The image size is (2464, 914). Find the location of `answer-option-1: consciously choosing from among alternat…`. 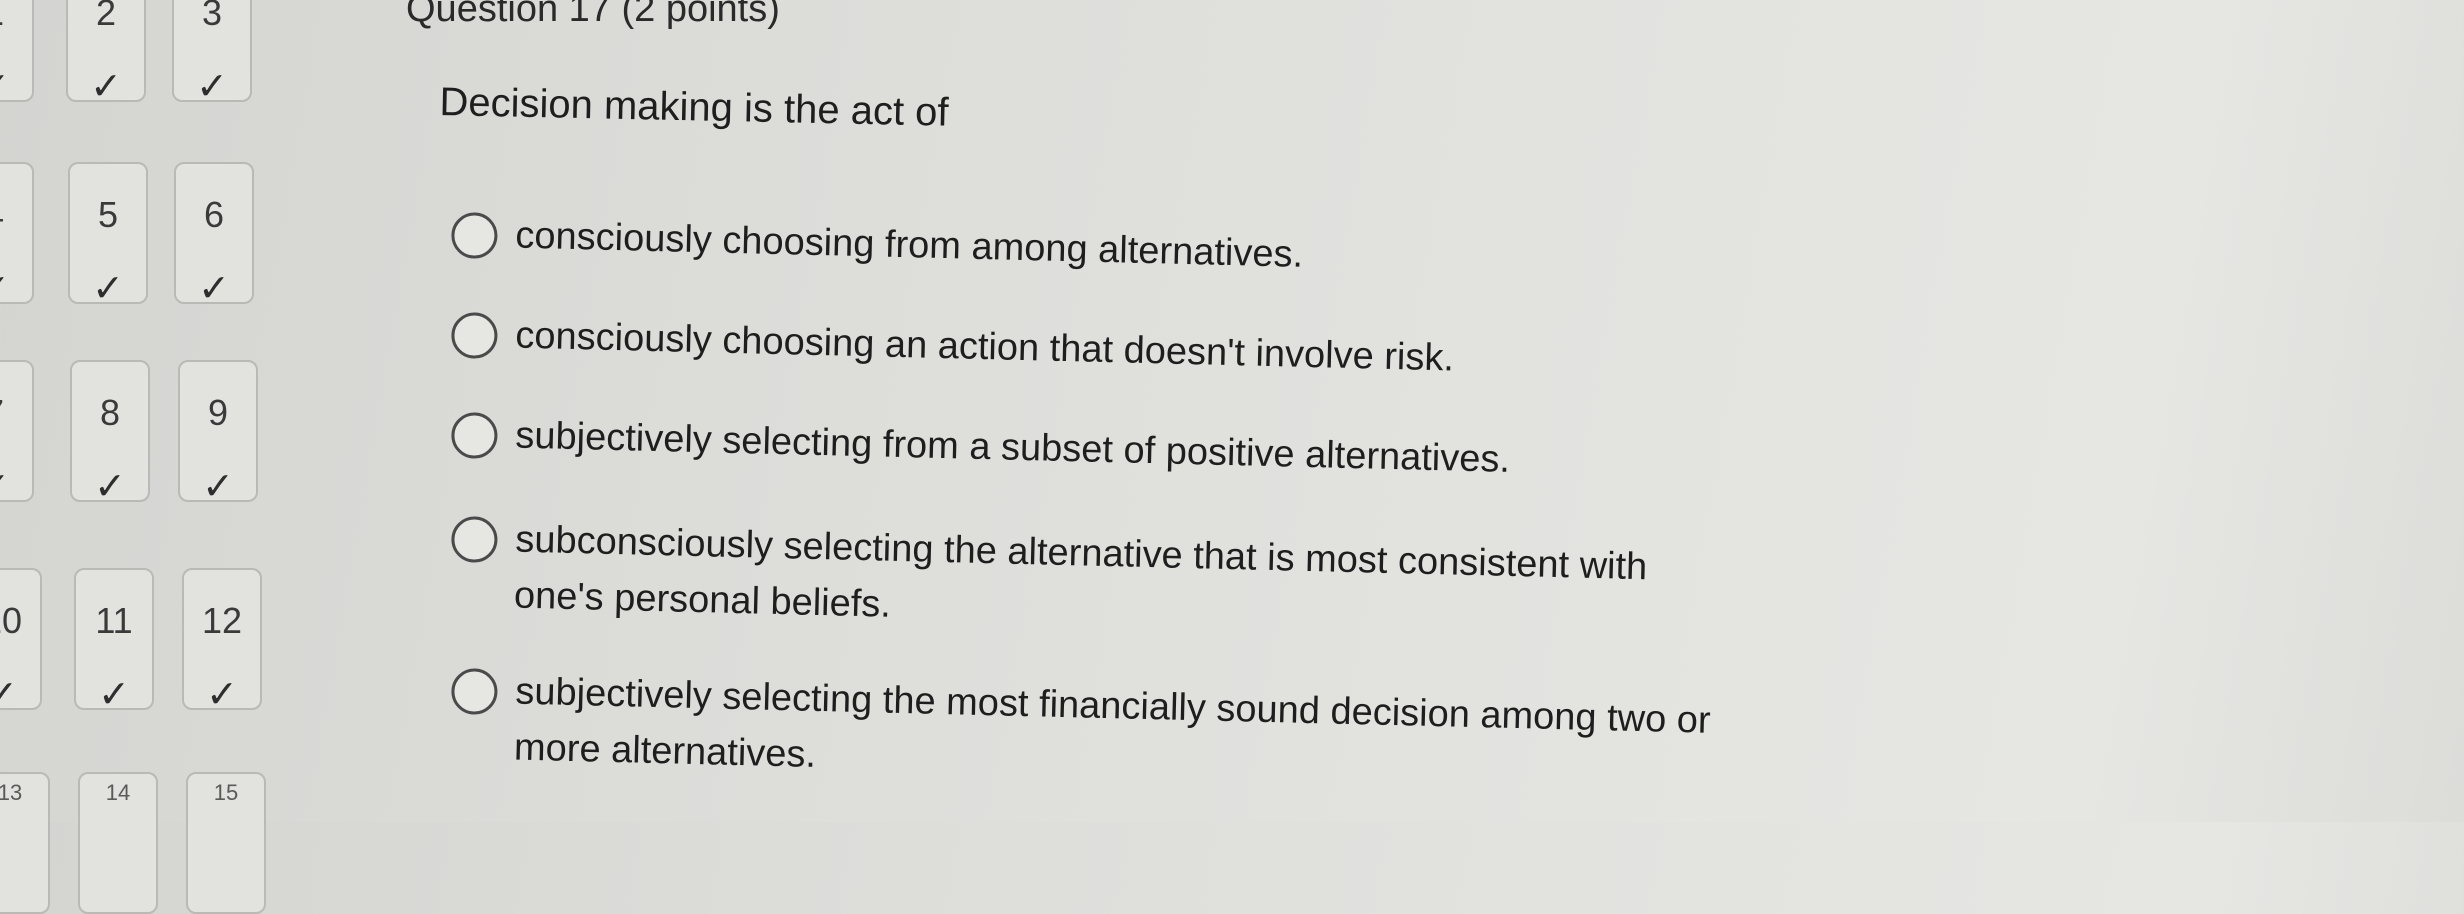

answer-option-1: consciously choosing from among alternat… is located at coordinates (1083, 252).